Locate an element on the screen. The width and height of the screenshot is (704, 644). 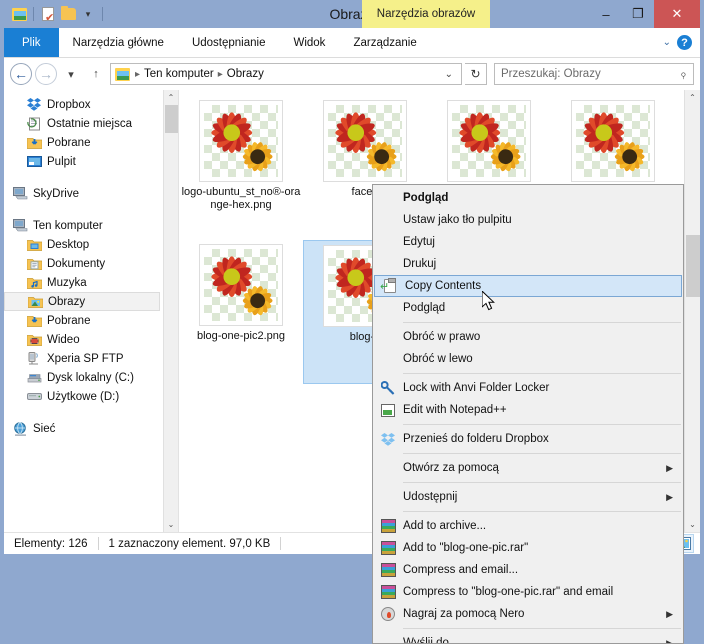
submenu-arrow-icon: ▶ is located at coordinates (674, 497).